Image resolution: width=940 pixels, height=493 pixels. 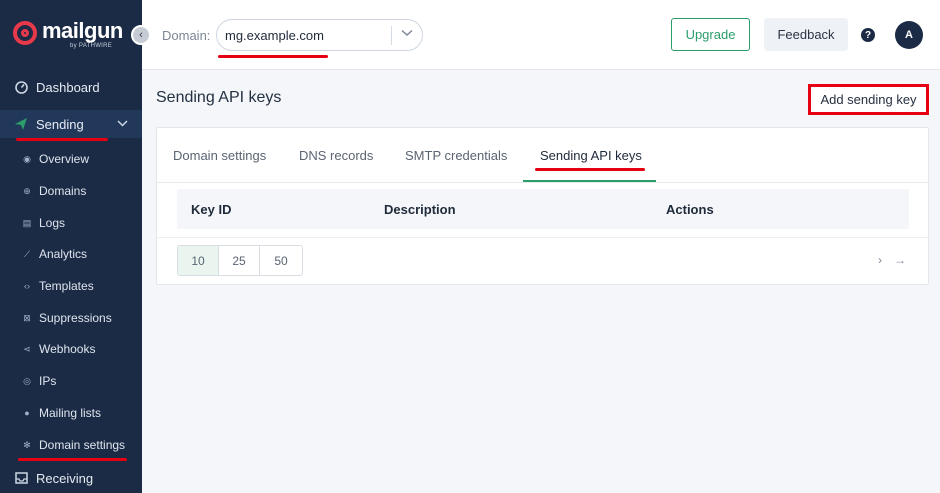 What do you see at coordinates (25, 33) in the screenshot?
I see `mailgun-logo-icon` at bounding box center [25, 33].